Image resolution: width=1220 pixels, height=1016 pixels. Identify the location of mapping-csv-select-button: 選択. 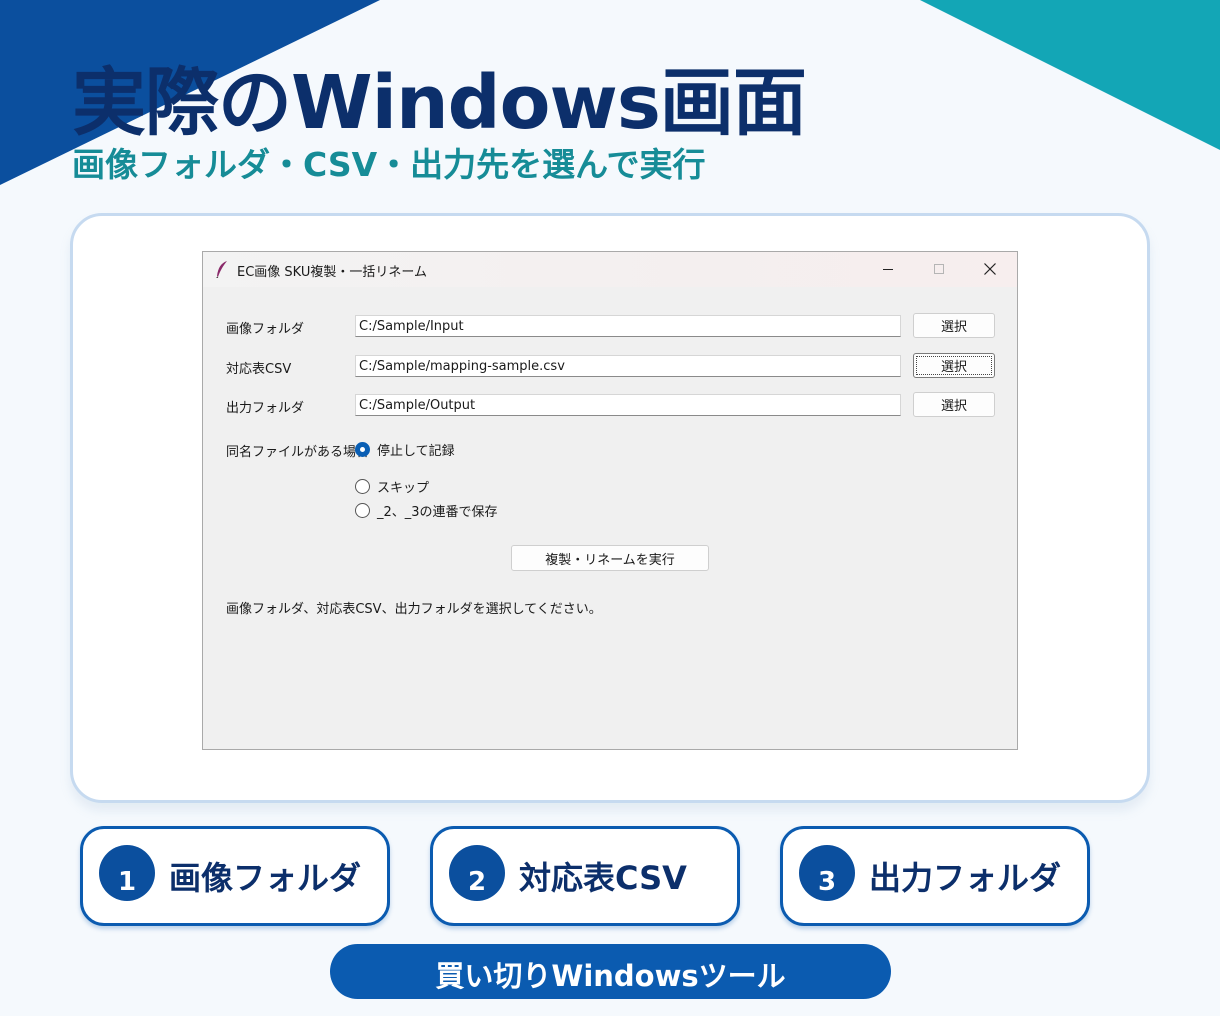
(954, 365).